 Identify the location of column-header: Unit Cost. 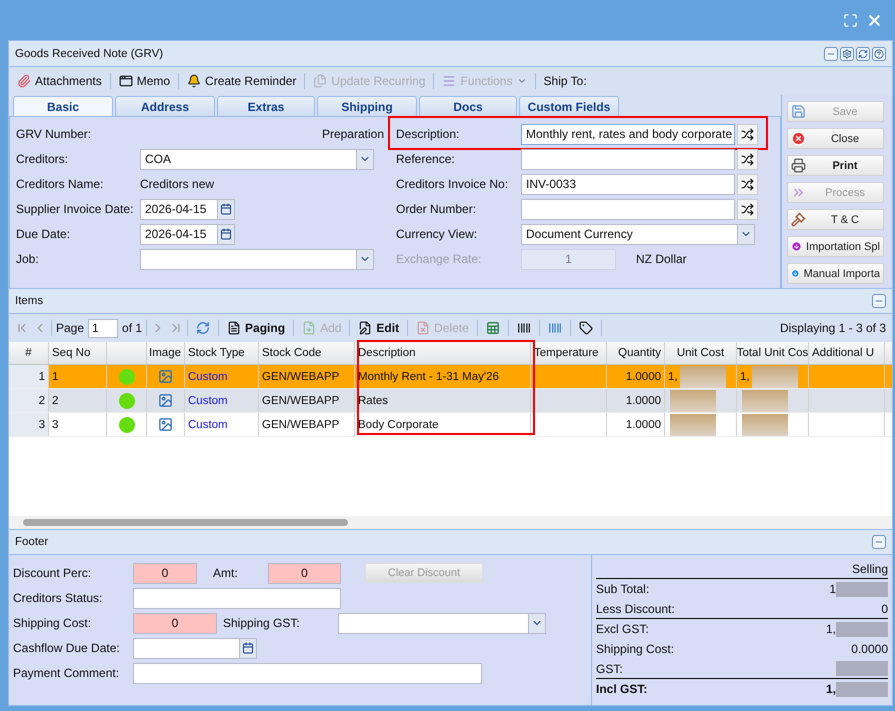
(701, 353).